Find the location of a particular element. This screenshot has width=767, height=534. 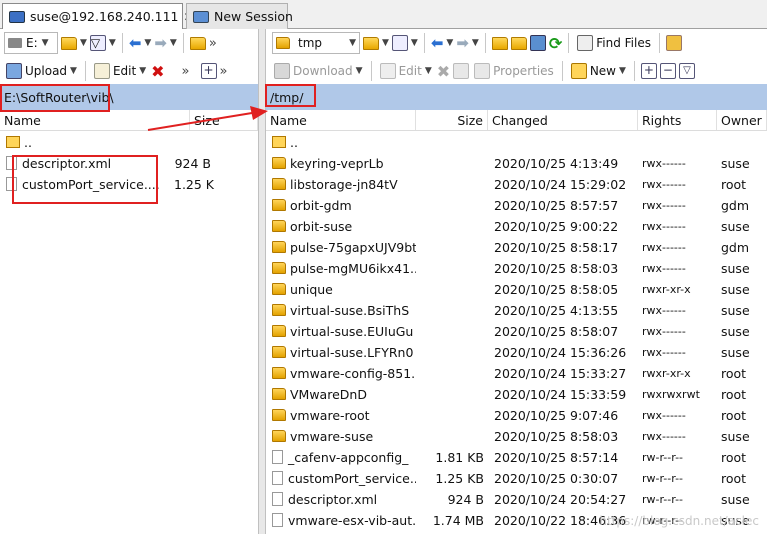

new-icon is located at coordinates (578, 71).